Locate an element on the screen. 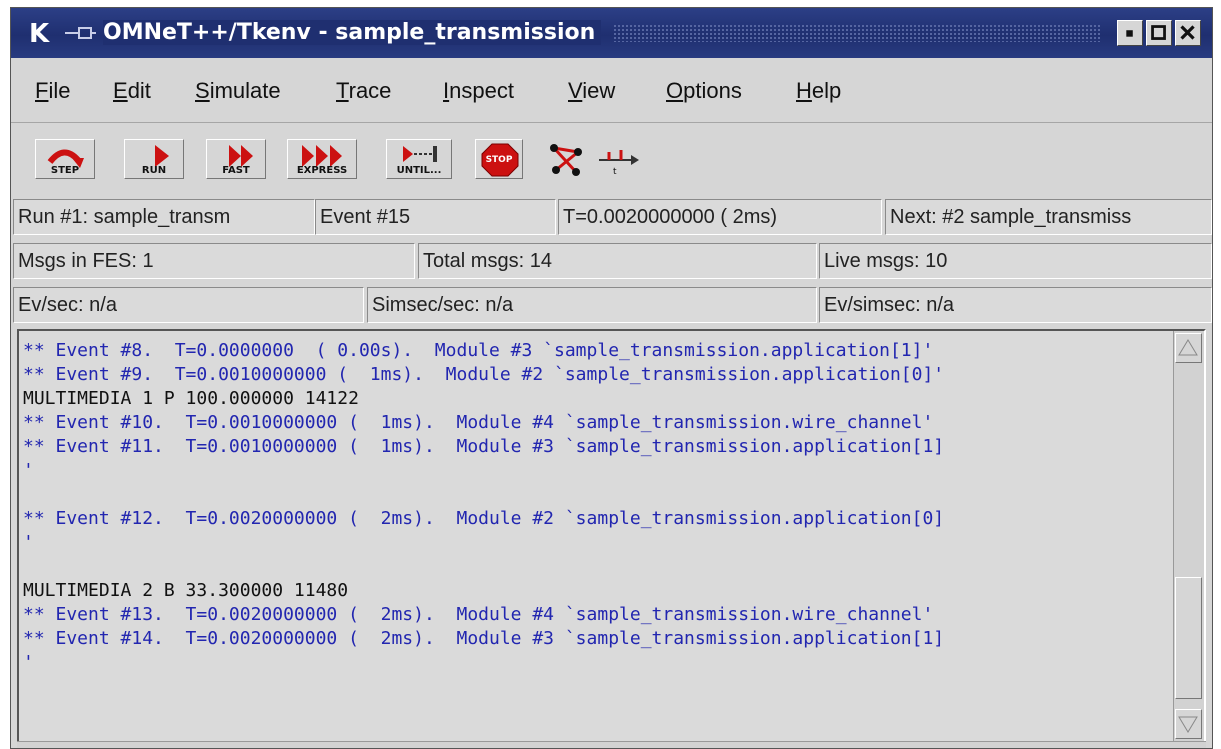  maximize-button is located at coordinates (1159, 33).